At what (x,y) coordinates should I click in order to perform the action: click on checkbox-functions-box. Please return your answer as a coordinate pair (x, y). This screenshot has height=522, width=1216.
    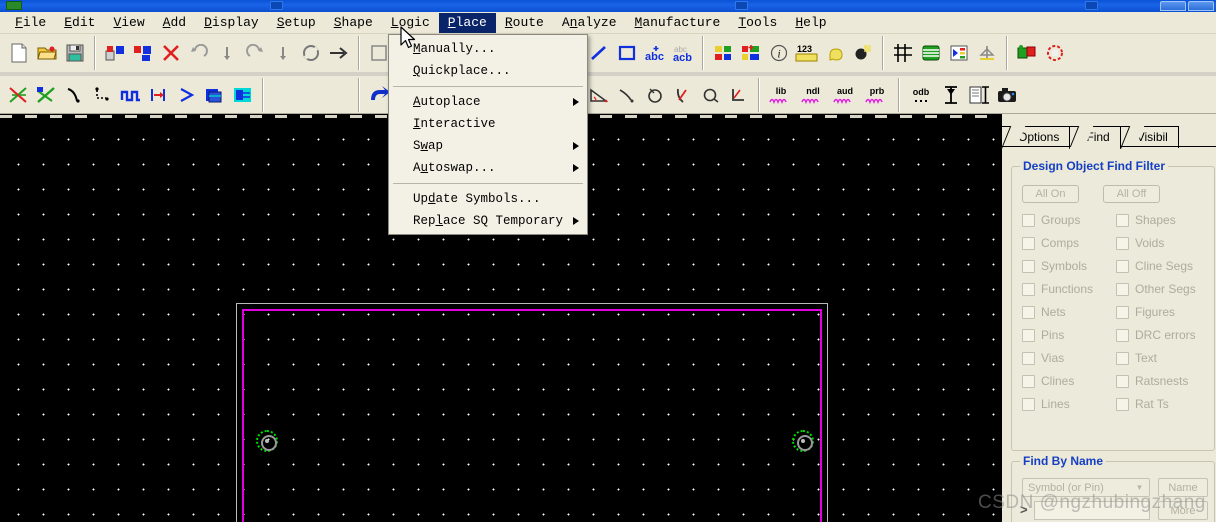
    Looking at the image, I should click on (1028, 289).